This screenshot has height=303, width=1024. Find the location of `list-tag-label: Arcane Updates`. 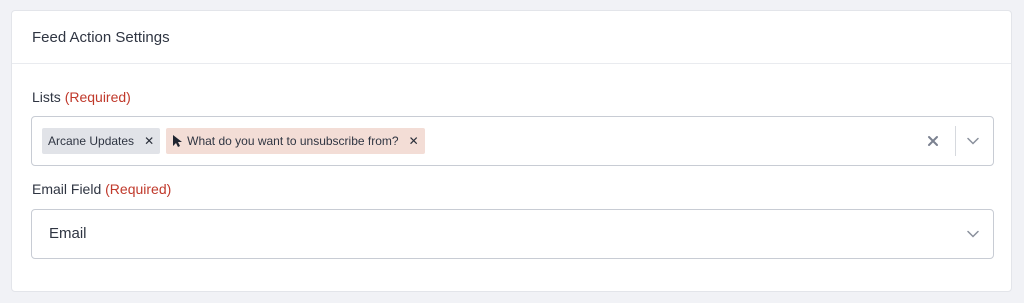

list-tag-label: Arcane Updates is located at coordinates (91, 141).